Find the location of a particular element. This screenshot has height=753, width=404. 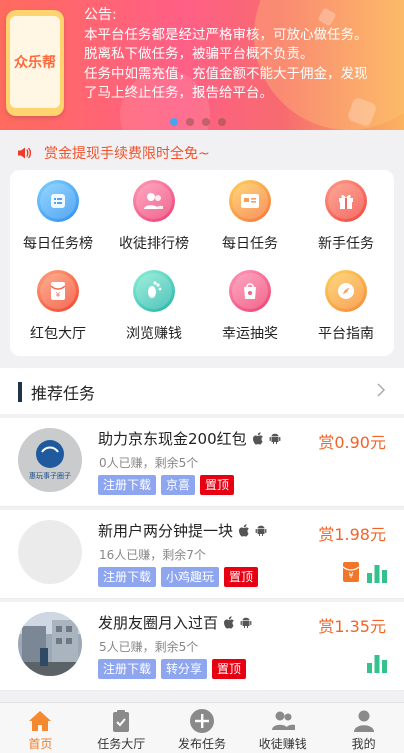

card-icon is located at coordinates (250, 201).